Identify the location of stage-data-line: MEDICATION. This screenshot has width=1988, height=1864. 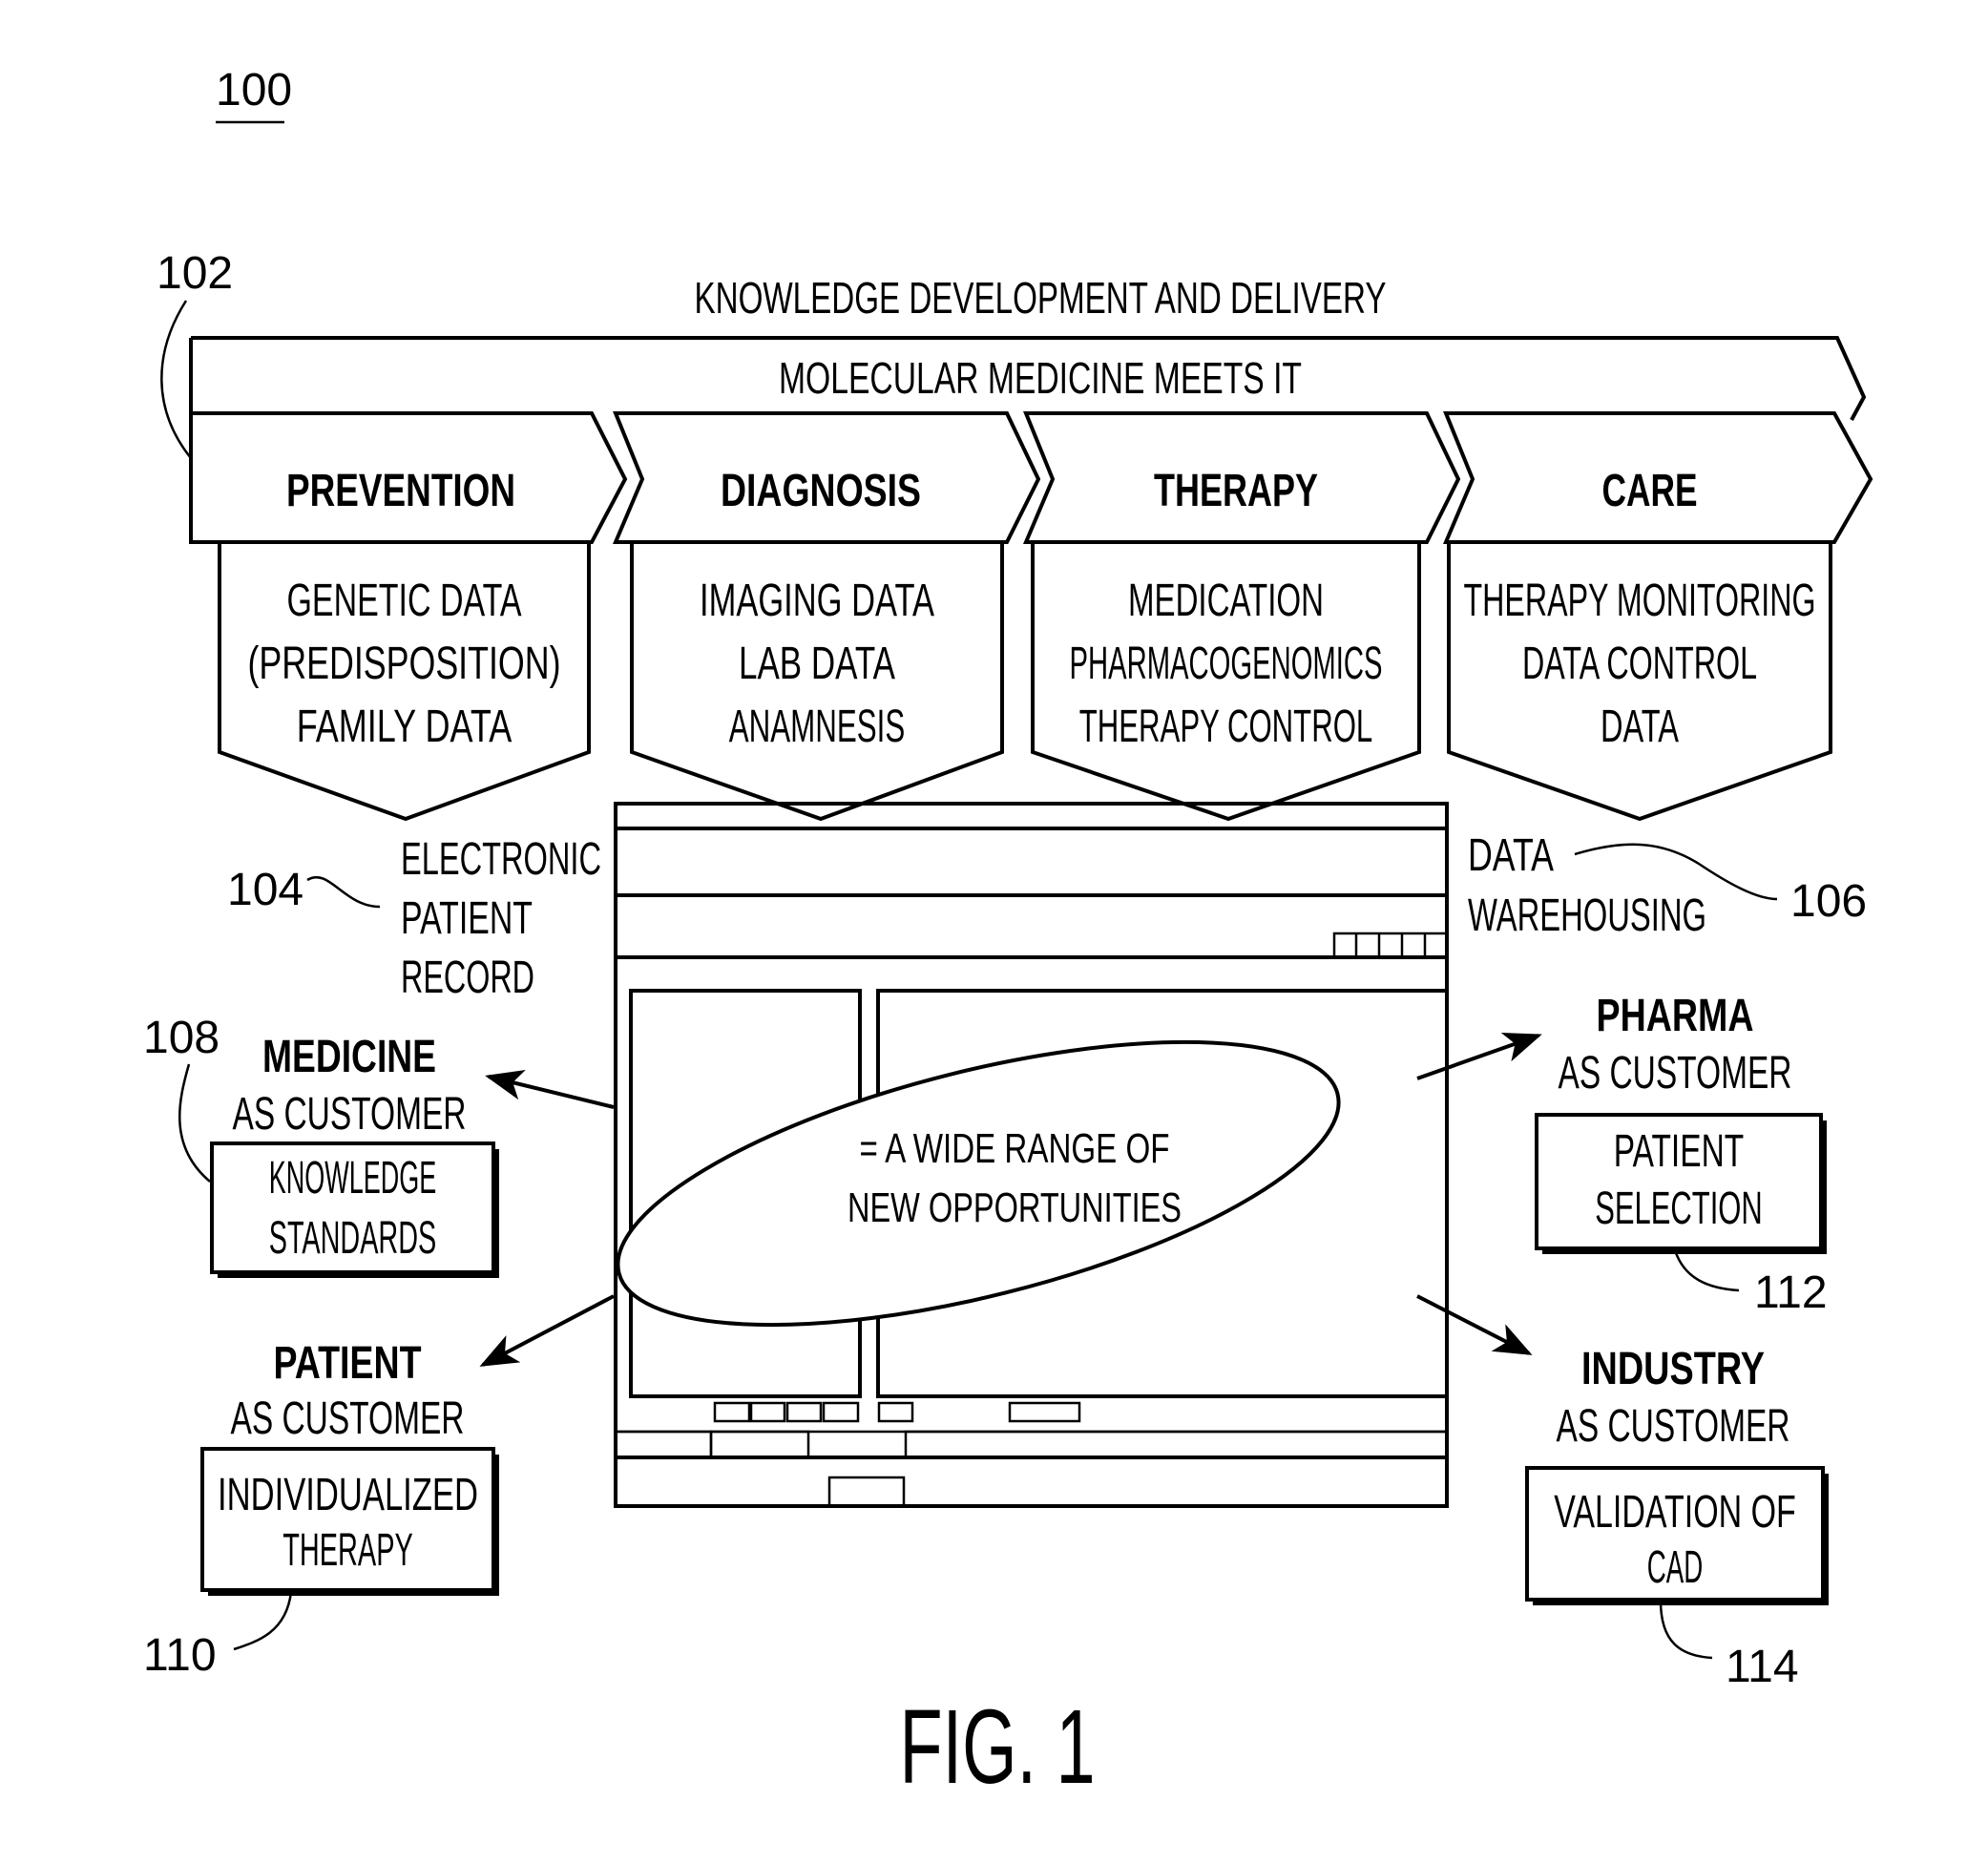
(1226, 601).